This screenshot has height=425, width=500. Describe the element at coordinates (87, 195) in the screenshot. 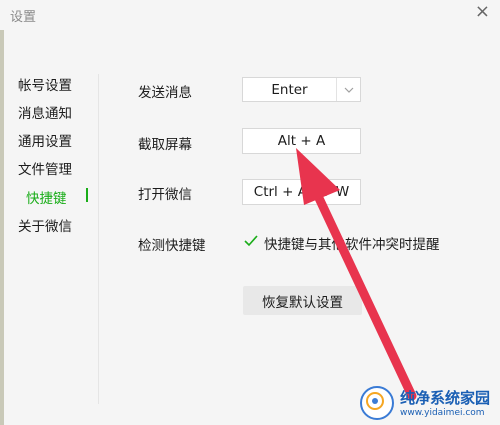

I see `active-indicator` at that location.